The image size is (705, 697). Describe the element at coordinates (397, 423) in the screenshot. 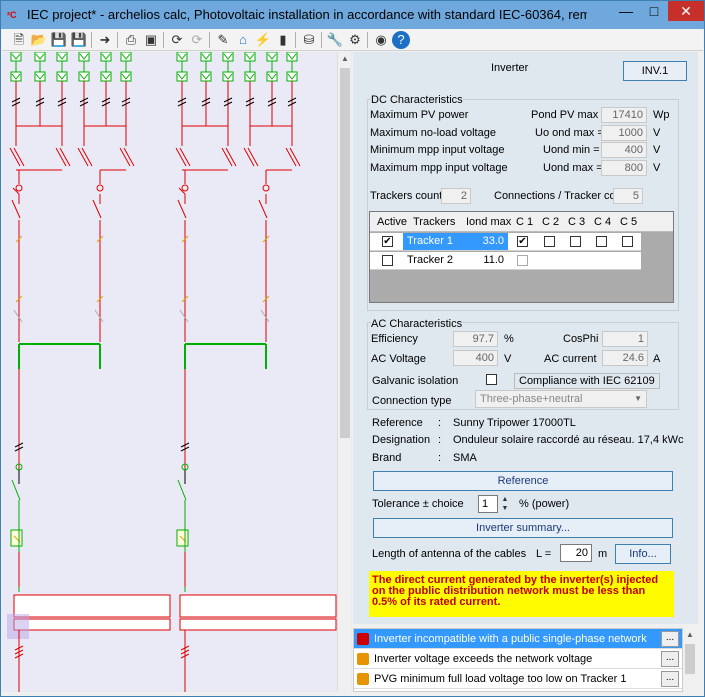

I see `reference-label: Reference` at that location.